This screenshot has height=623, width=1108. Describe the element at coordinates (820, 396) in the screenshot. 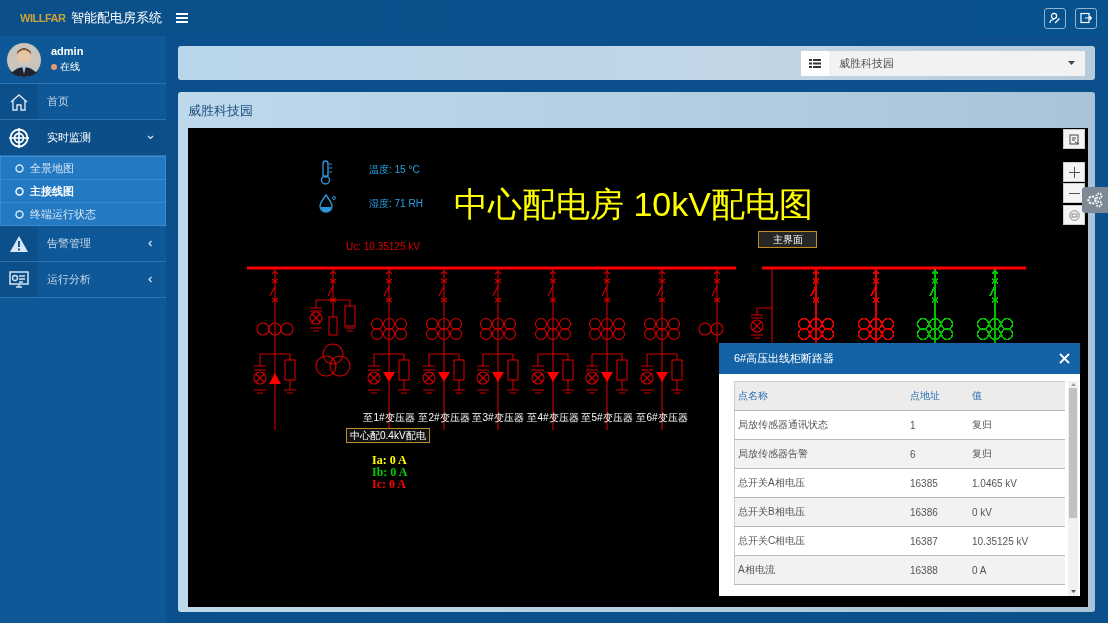

I see `column-header: 点名称` at that location.